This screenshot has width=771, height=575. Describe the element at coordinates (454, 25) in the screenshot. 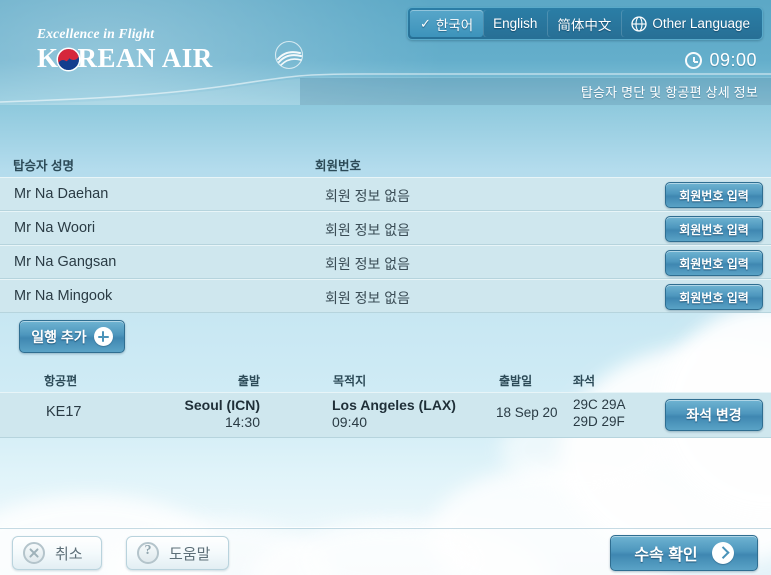

I see `language-label-korean: 한국어` at that location.